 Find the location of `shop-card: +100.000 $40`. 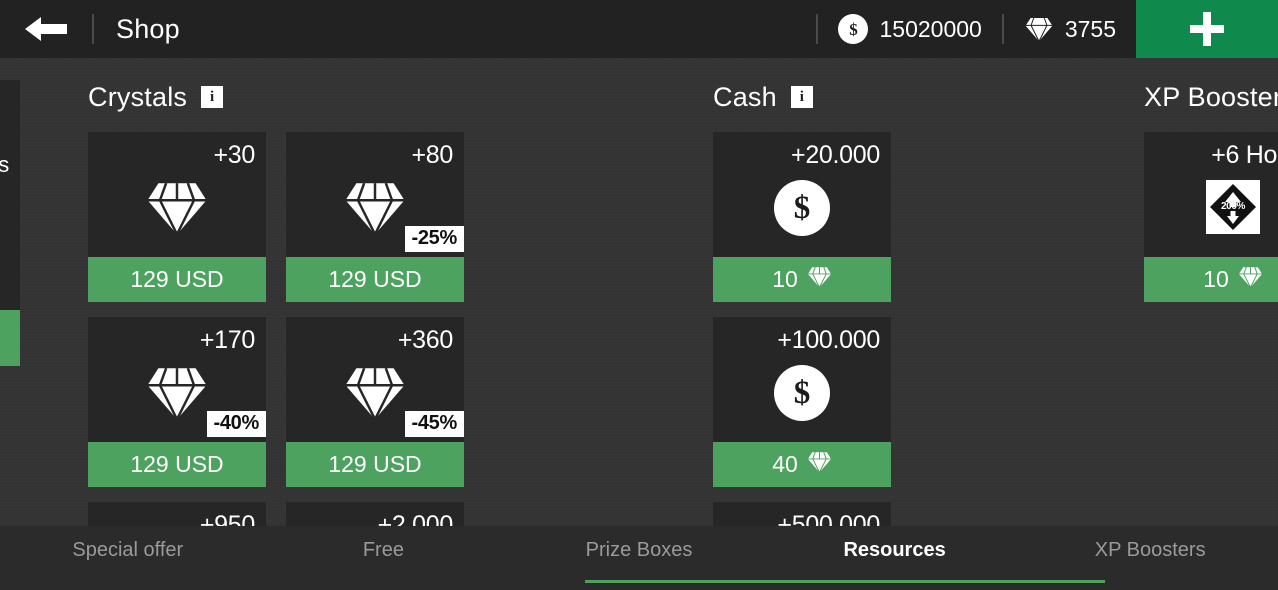

shop-card: +100.000 $40 is located at coordinates (802, 402).